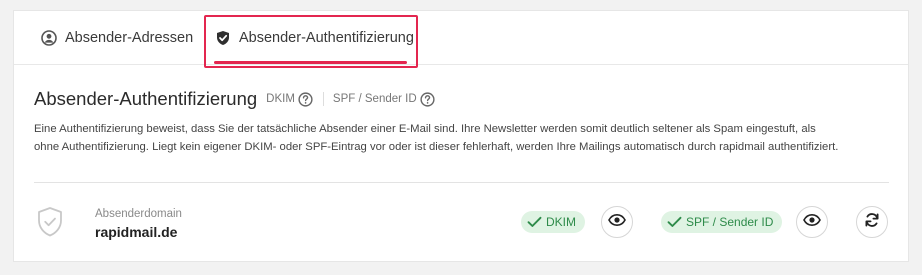  Describe the element at coordinates (138, 214) in the screenshot. I see `domain-label: Absenderdomain` at that location.